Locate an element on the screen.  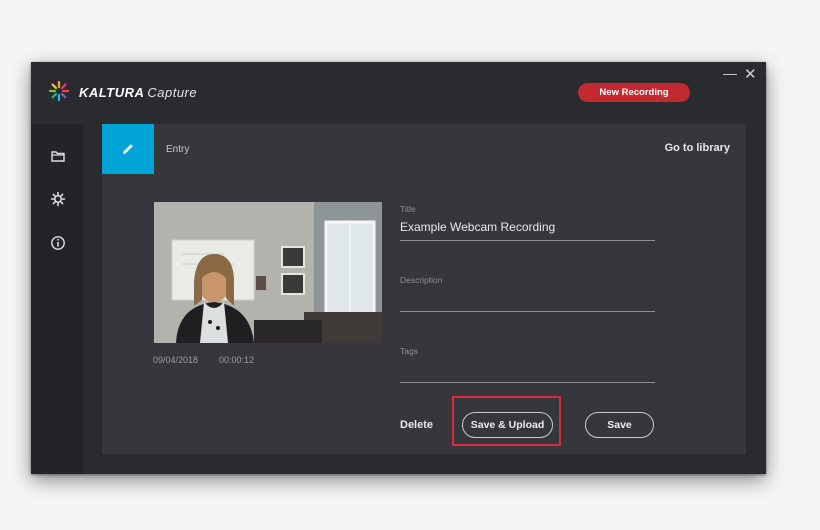
delete-button: Delete is located at coordinates (416, 425).